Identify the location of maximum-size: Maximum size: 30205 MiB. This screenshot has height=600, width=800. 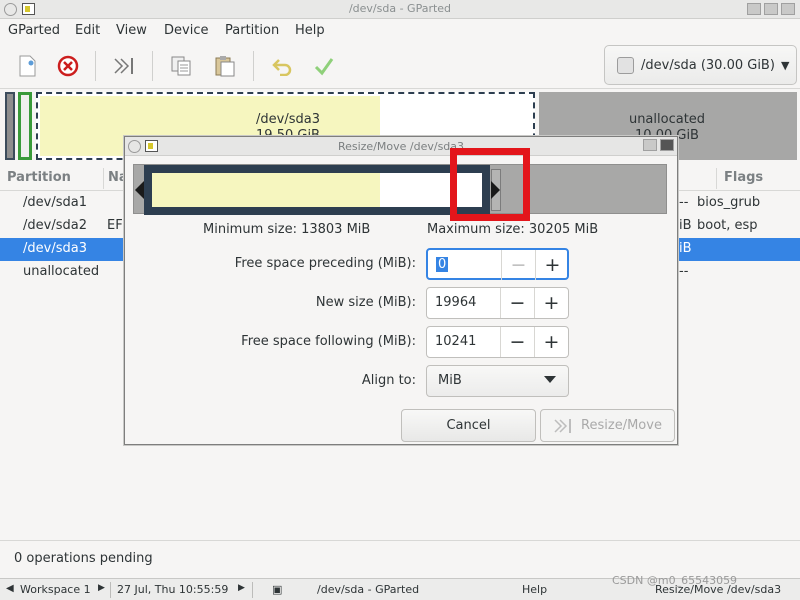
(513, 229).